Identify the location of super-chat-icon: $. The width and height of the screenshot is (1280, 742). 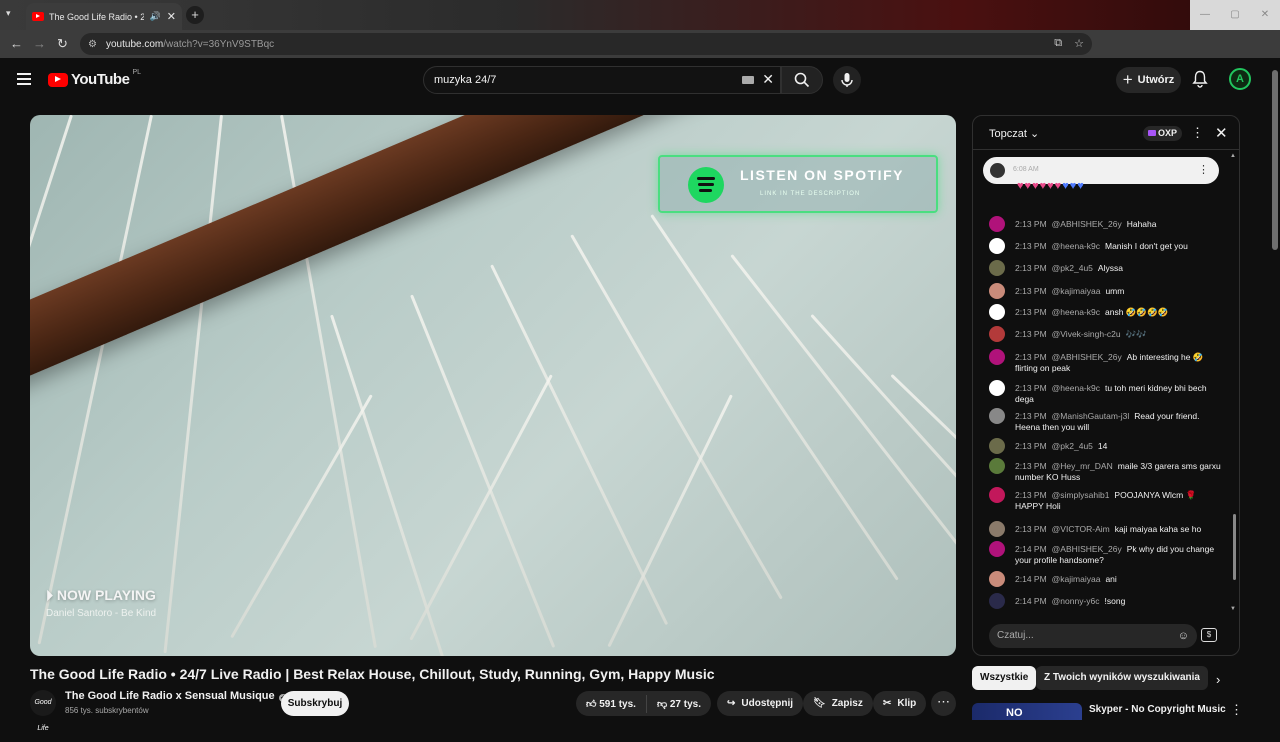
(1209, 635).